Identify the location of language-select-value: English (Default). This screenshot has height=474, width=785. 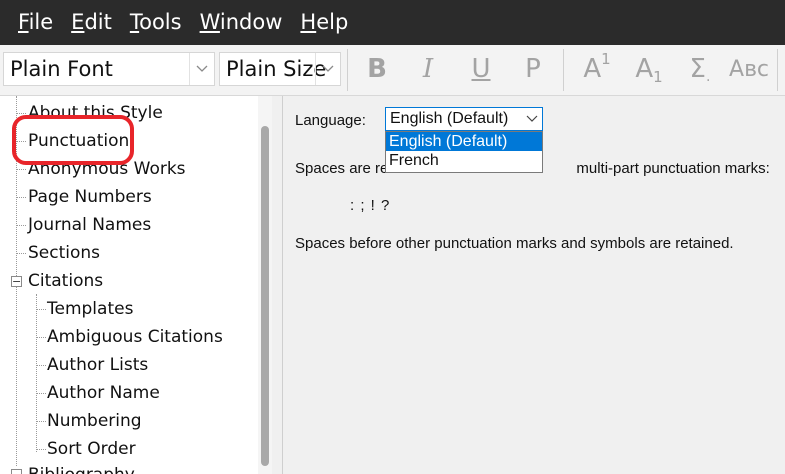
(449, 118).